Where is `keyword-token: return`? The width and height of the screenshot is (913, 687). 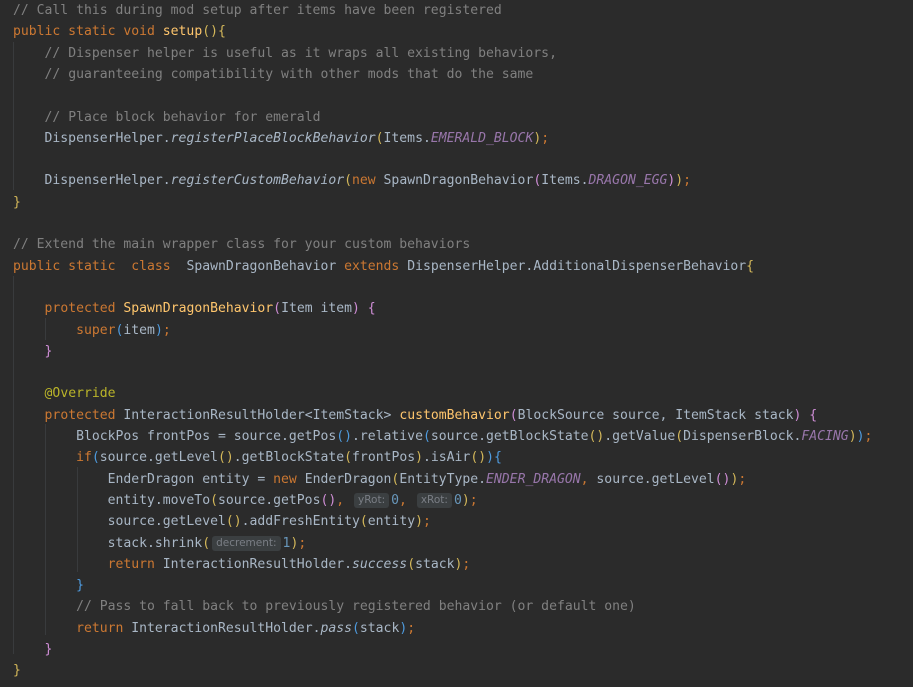 keyword-token: return is located at coordinates (104, 628).